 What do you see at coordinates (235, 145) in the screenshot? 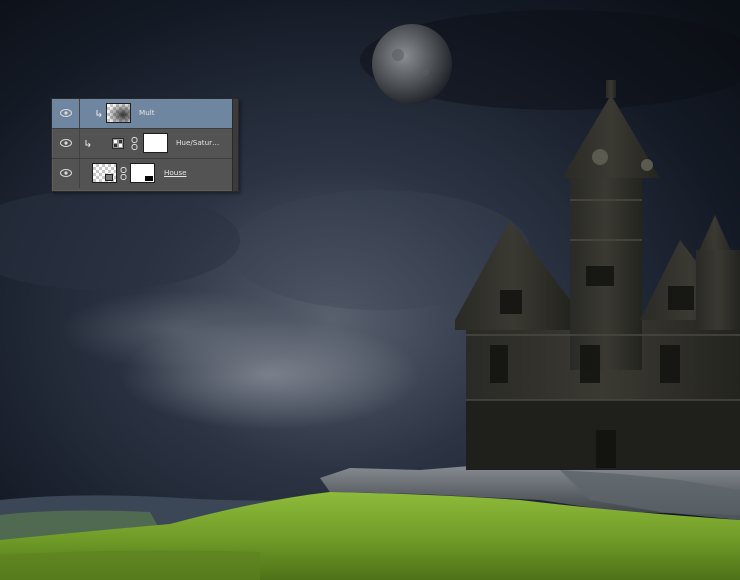
I see `panel-scrollbar` at bounding box center [235, 145].